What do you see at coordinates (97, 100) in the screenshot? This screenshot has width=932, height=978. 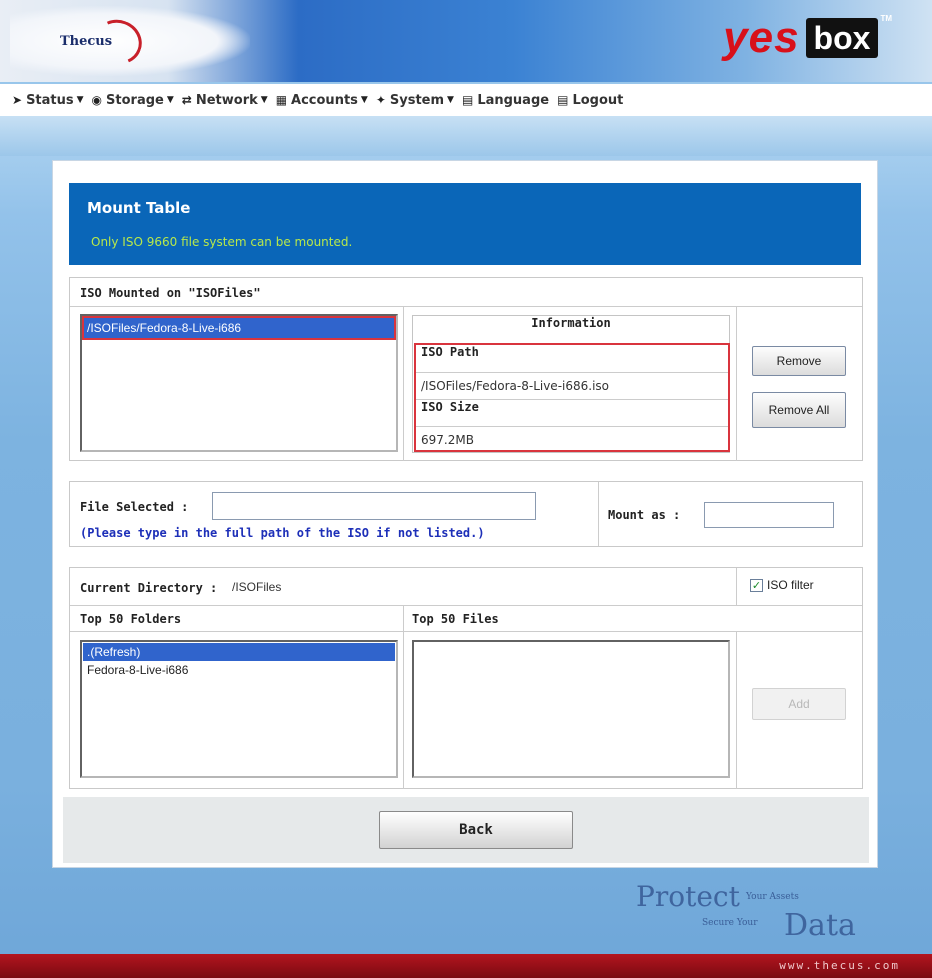 I see `disk-icon: ◉` at bounding box center [97, 100].